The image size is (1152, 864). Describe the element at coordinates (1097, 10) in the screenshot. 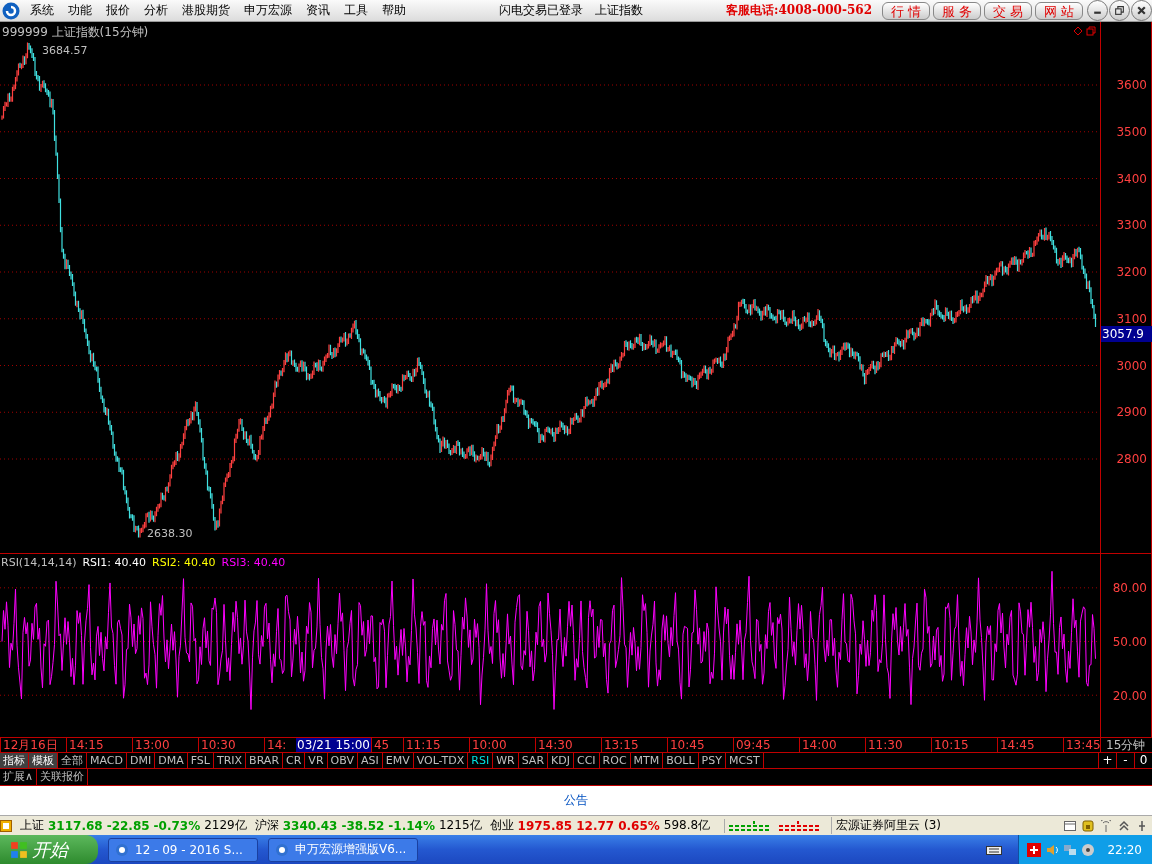

I see `minimize-button` at that location.